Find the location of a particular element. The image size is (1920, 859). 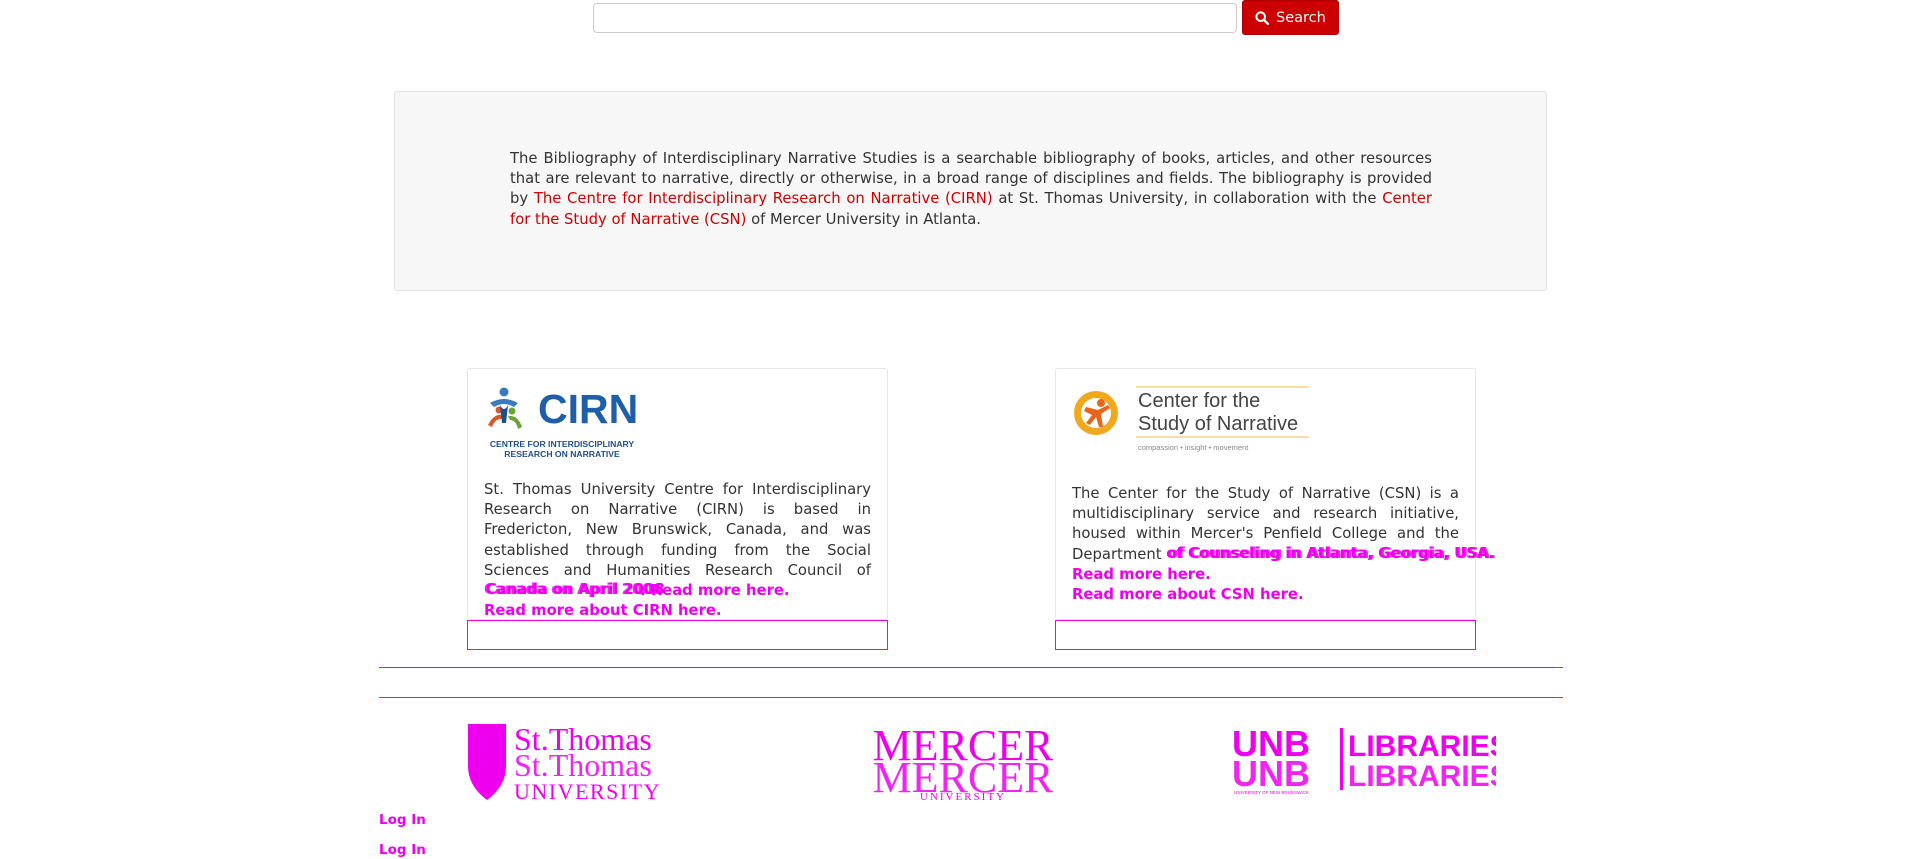

login-link-dup: Log In is located at coordinates (402, 850).